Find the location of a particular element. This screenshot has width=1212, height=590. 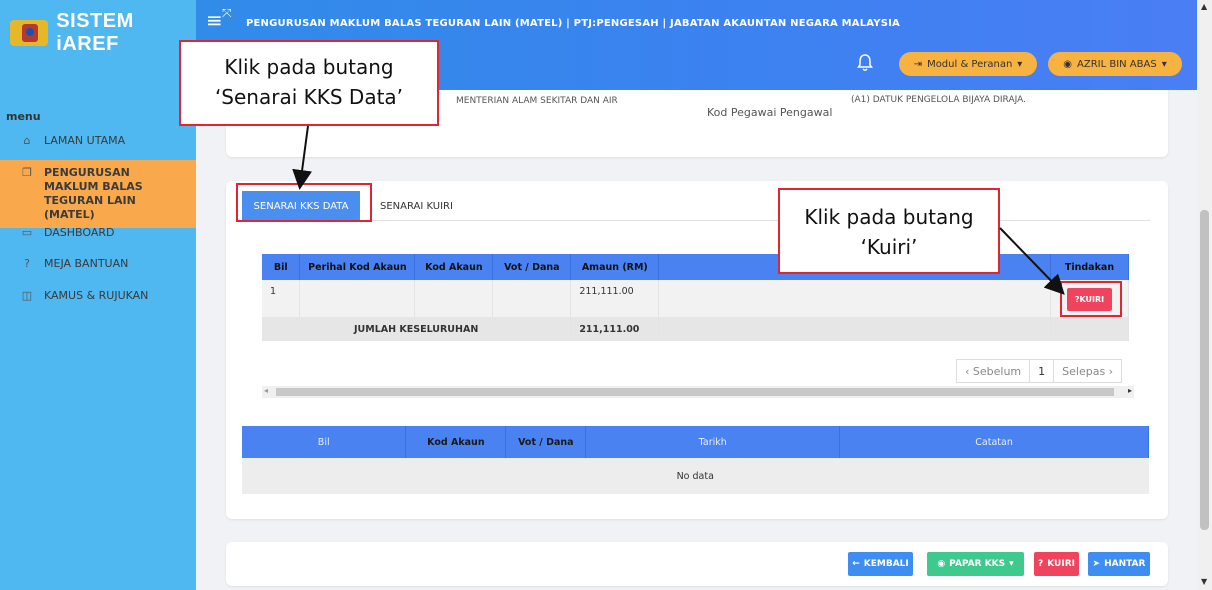

kementerian-text: MENTERIAN ALAM SEKITAR DAN AIR is located at coordinates (537, 101).